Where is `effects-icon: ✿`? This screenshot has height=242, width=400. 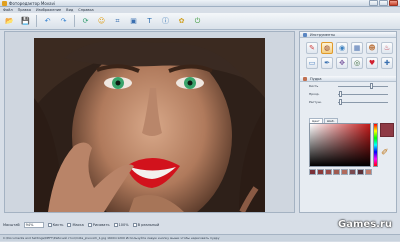 effects-icon: ✿ is located at coordinates (181, 21).